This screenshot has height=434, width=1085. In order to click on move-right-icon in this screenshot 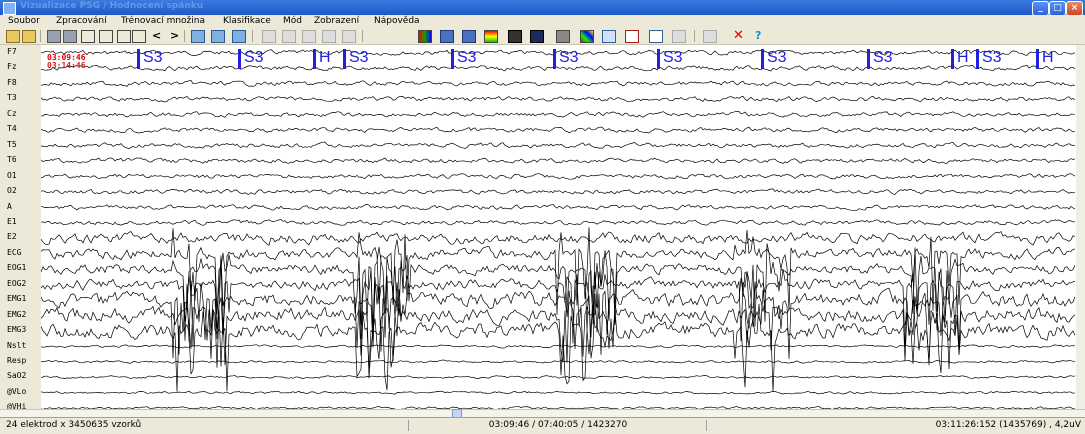, I will do `click(106, 36)`.